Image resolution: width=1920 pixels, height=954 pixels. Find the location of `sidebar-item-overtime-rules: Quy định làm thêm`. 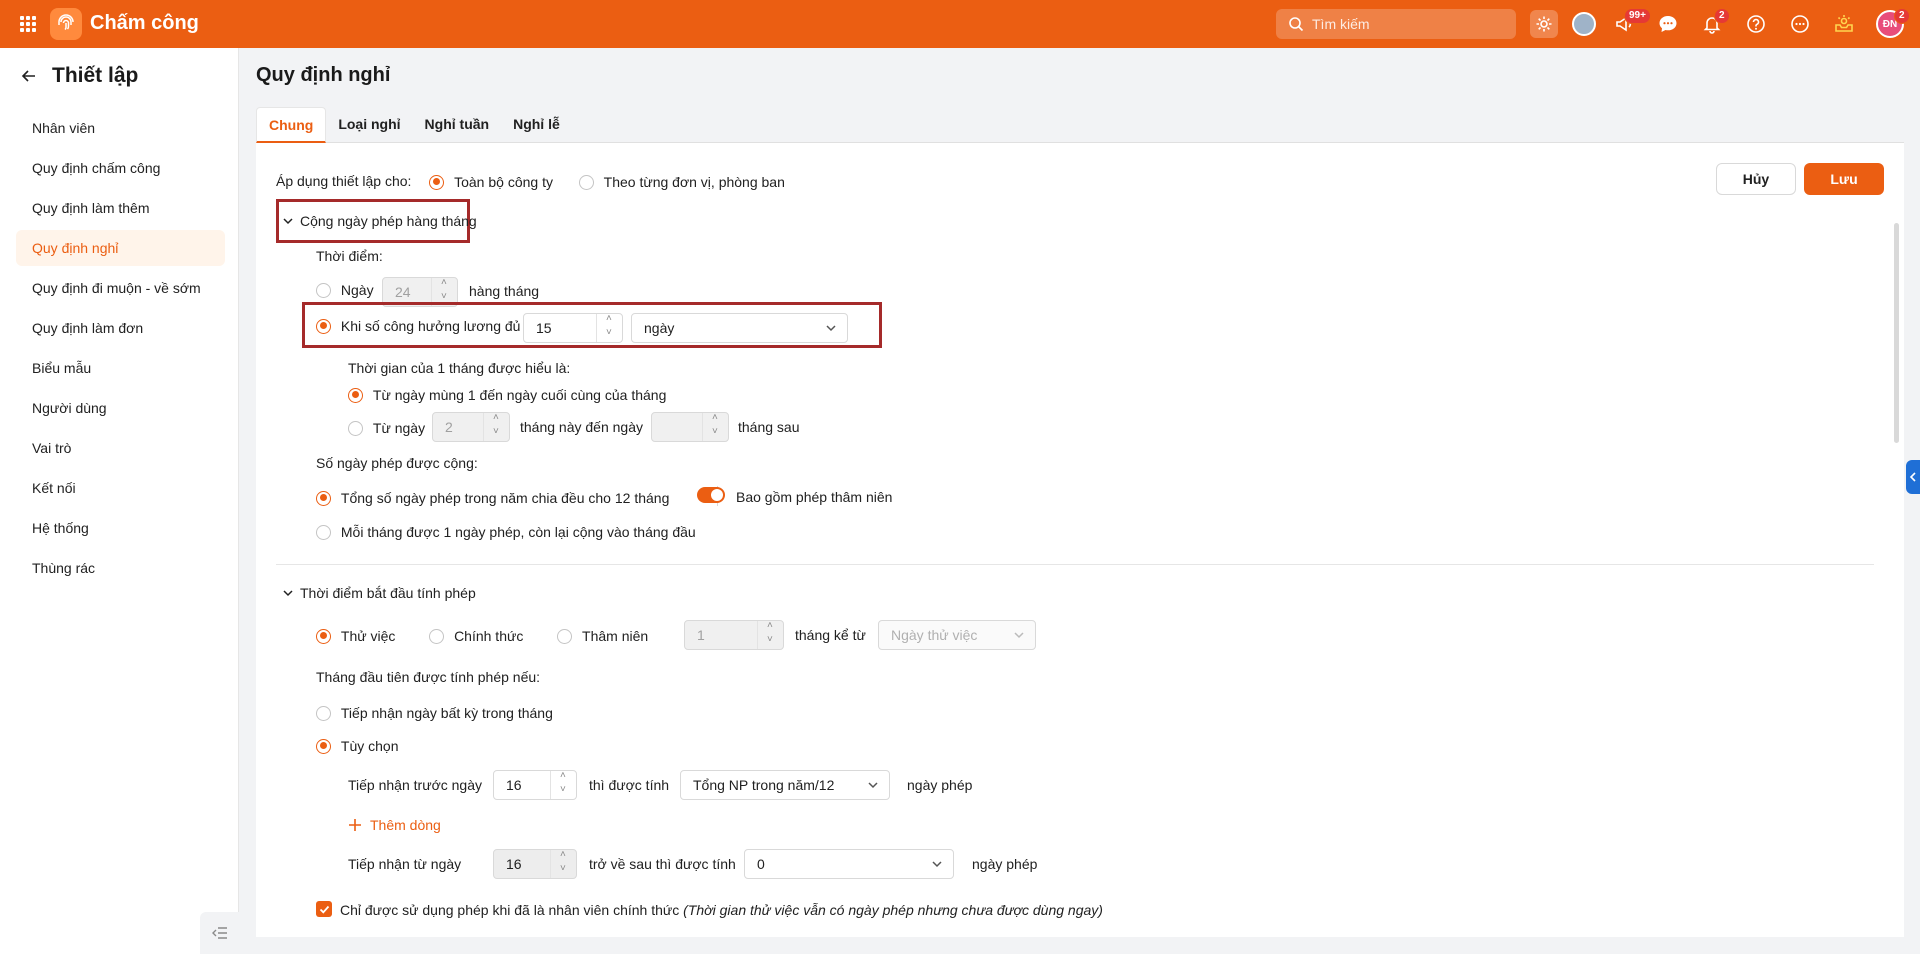

sidebar-item-overtime-rules: Quy định làm thêm is located at coordinates (120, 208).